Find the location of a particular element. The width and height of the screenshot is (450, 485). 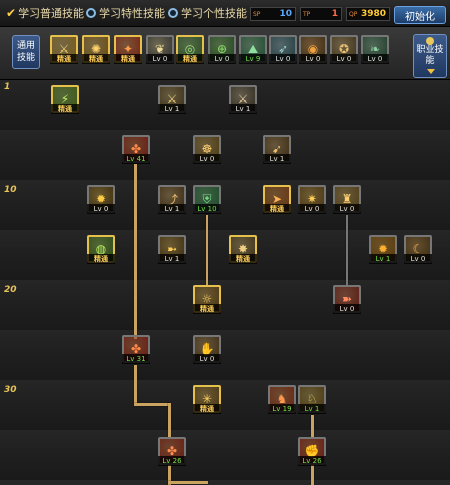

level-marker: 20 is located at coordinates (10, 290).